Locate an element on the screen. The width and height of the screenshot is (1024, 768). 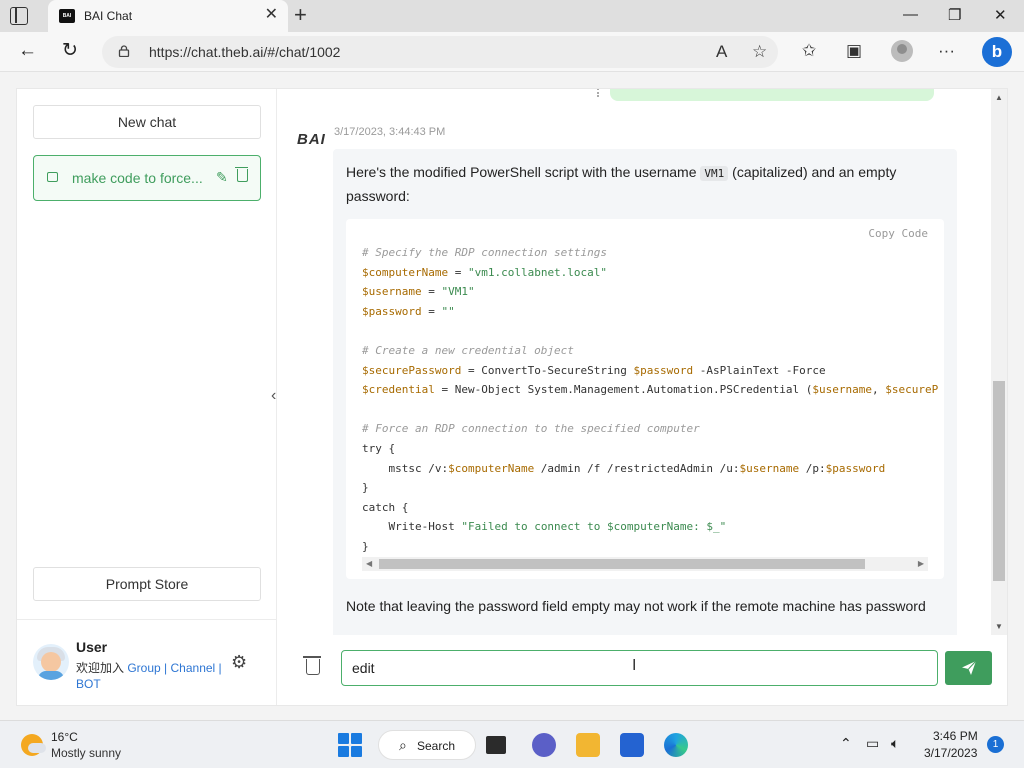
weather-condition: Mostly sunny is located at coordinates (86, 753).